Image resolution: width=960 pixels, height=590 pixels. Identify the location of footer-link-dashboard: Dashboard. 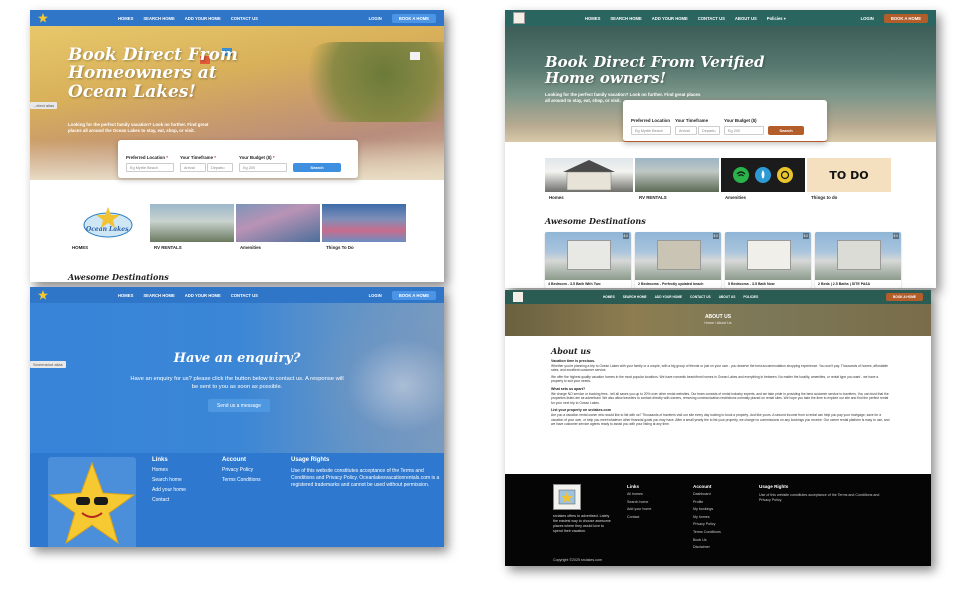
(707, 494).